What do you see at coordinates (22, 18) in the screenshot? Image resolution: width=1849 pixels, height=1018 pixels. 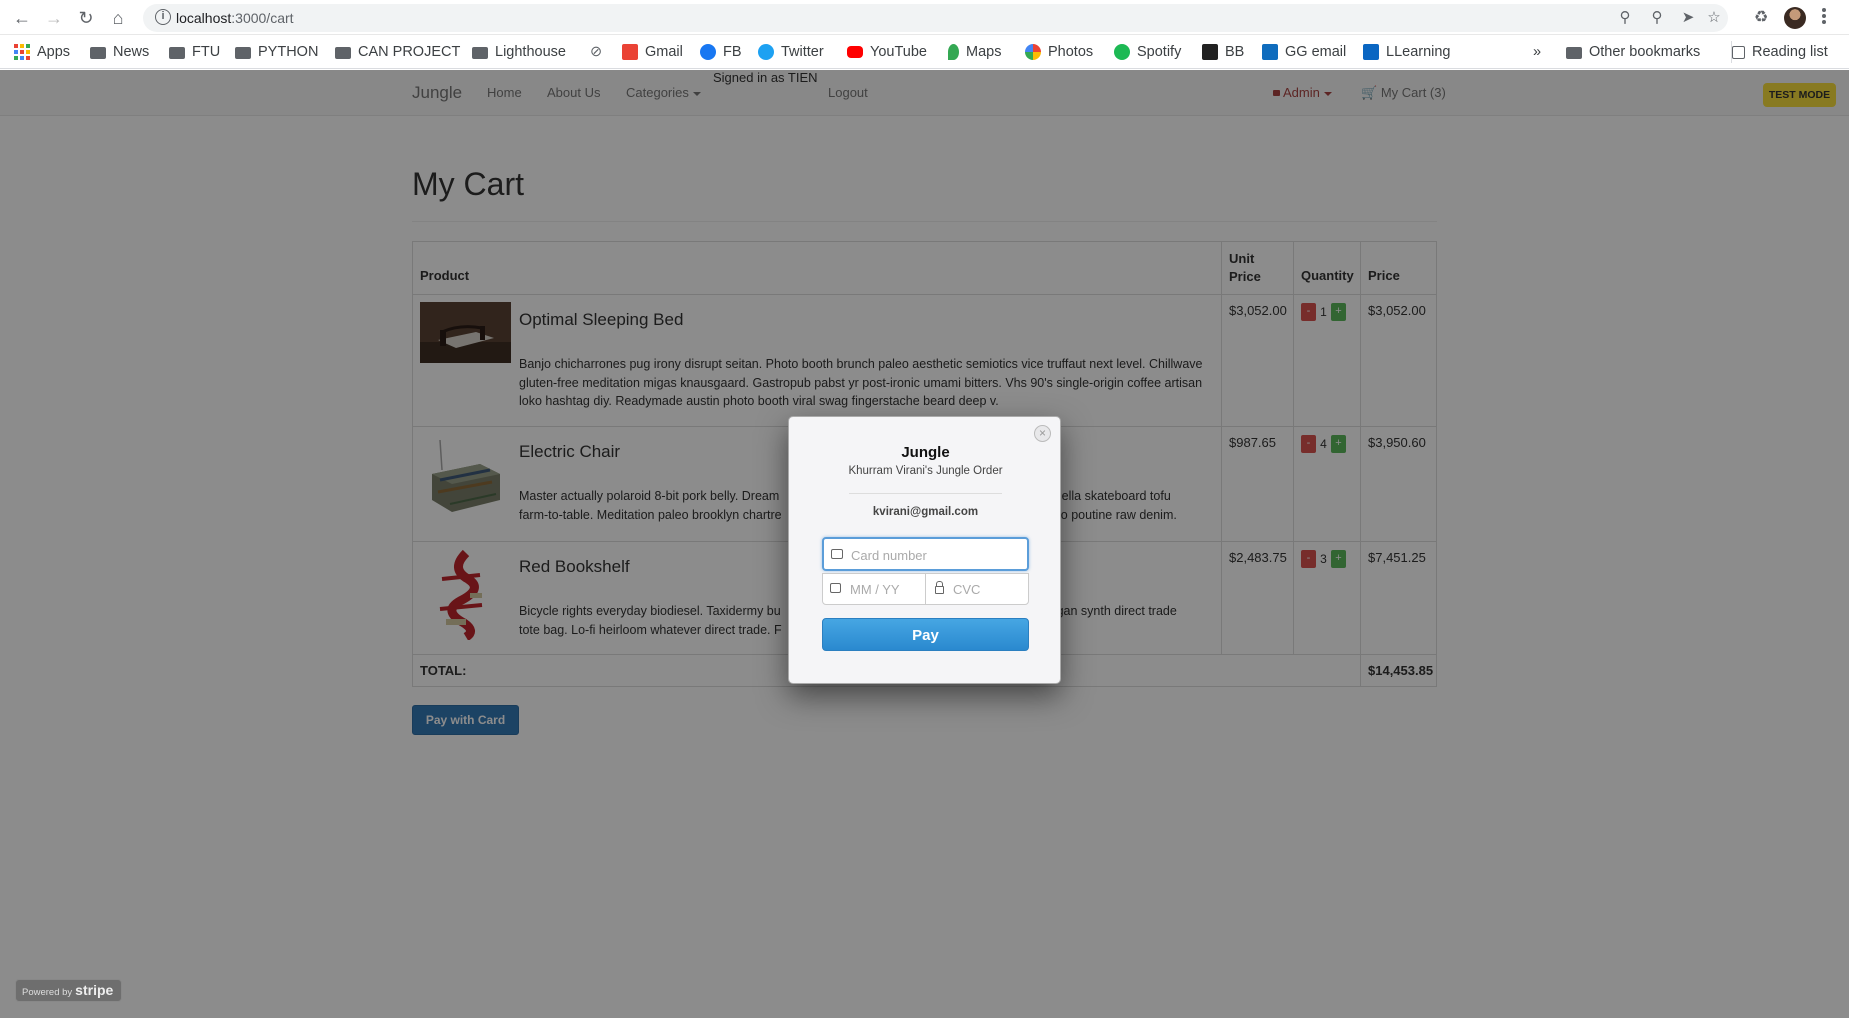 I see `back-icon: ←` at bounding box center [22, 18].